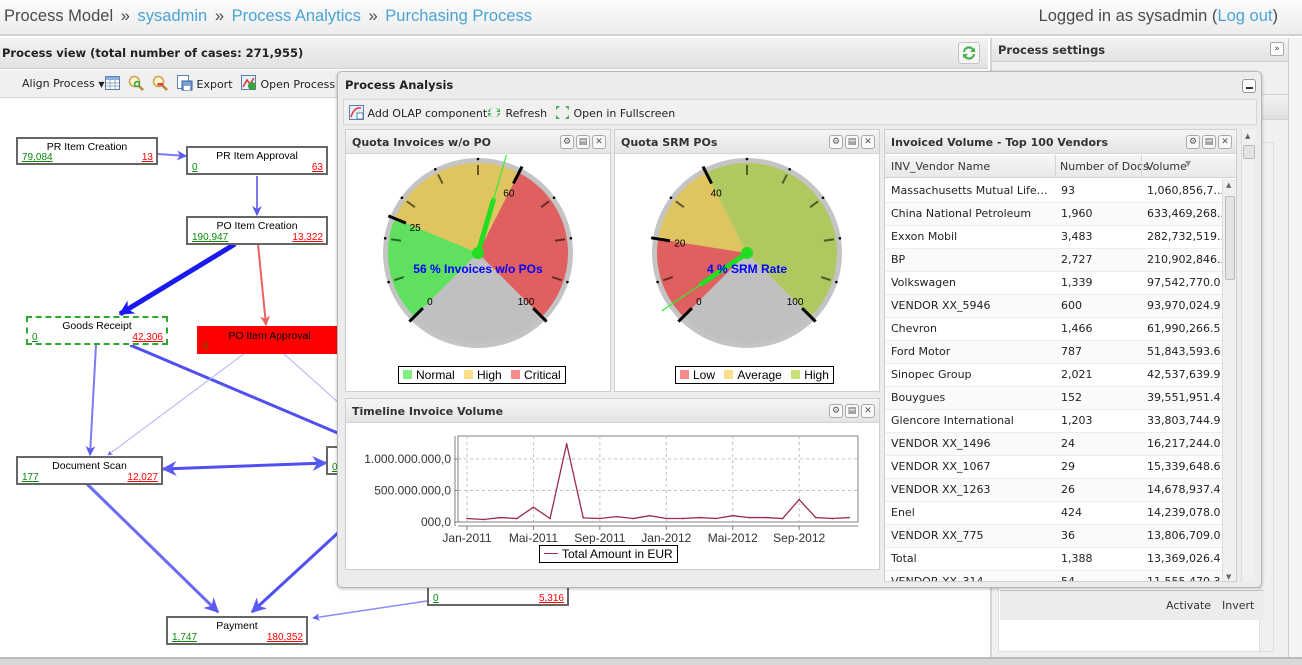  I want to click on vendor-row: Volkswagen 1,339 97,542,770.0, so click(1055, 283).